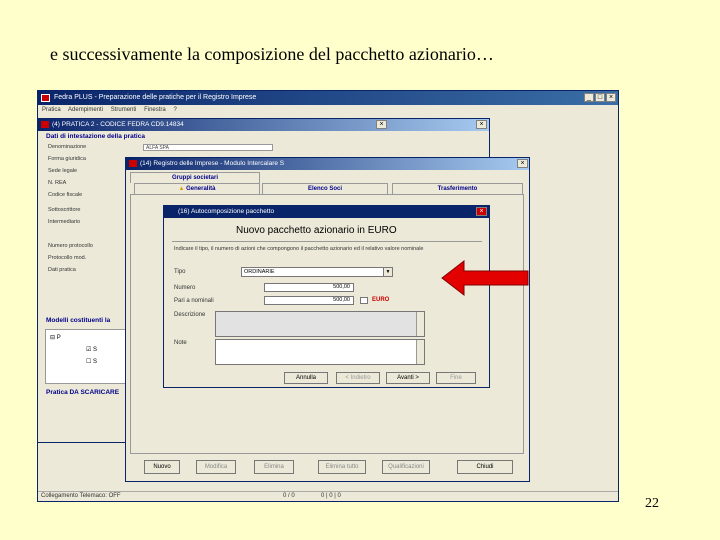 The width and height of the screenshot is (720, 540). I want to click on warning-icon: ▲, so click(181, 189).